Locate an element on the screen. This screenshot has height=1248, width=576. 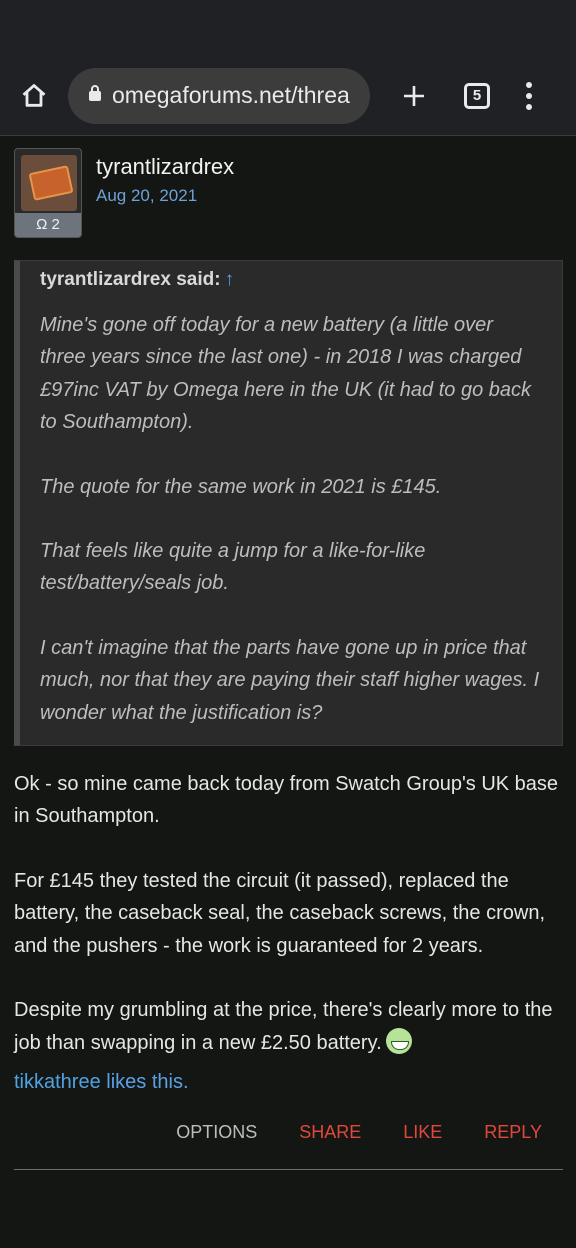
avatar: Ω 2 is located at coordinates (48, 193).